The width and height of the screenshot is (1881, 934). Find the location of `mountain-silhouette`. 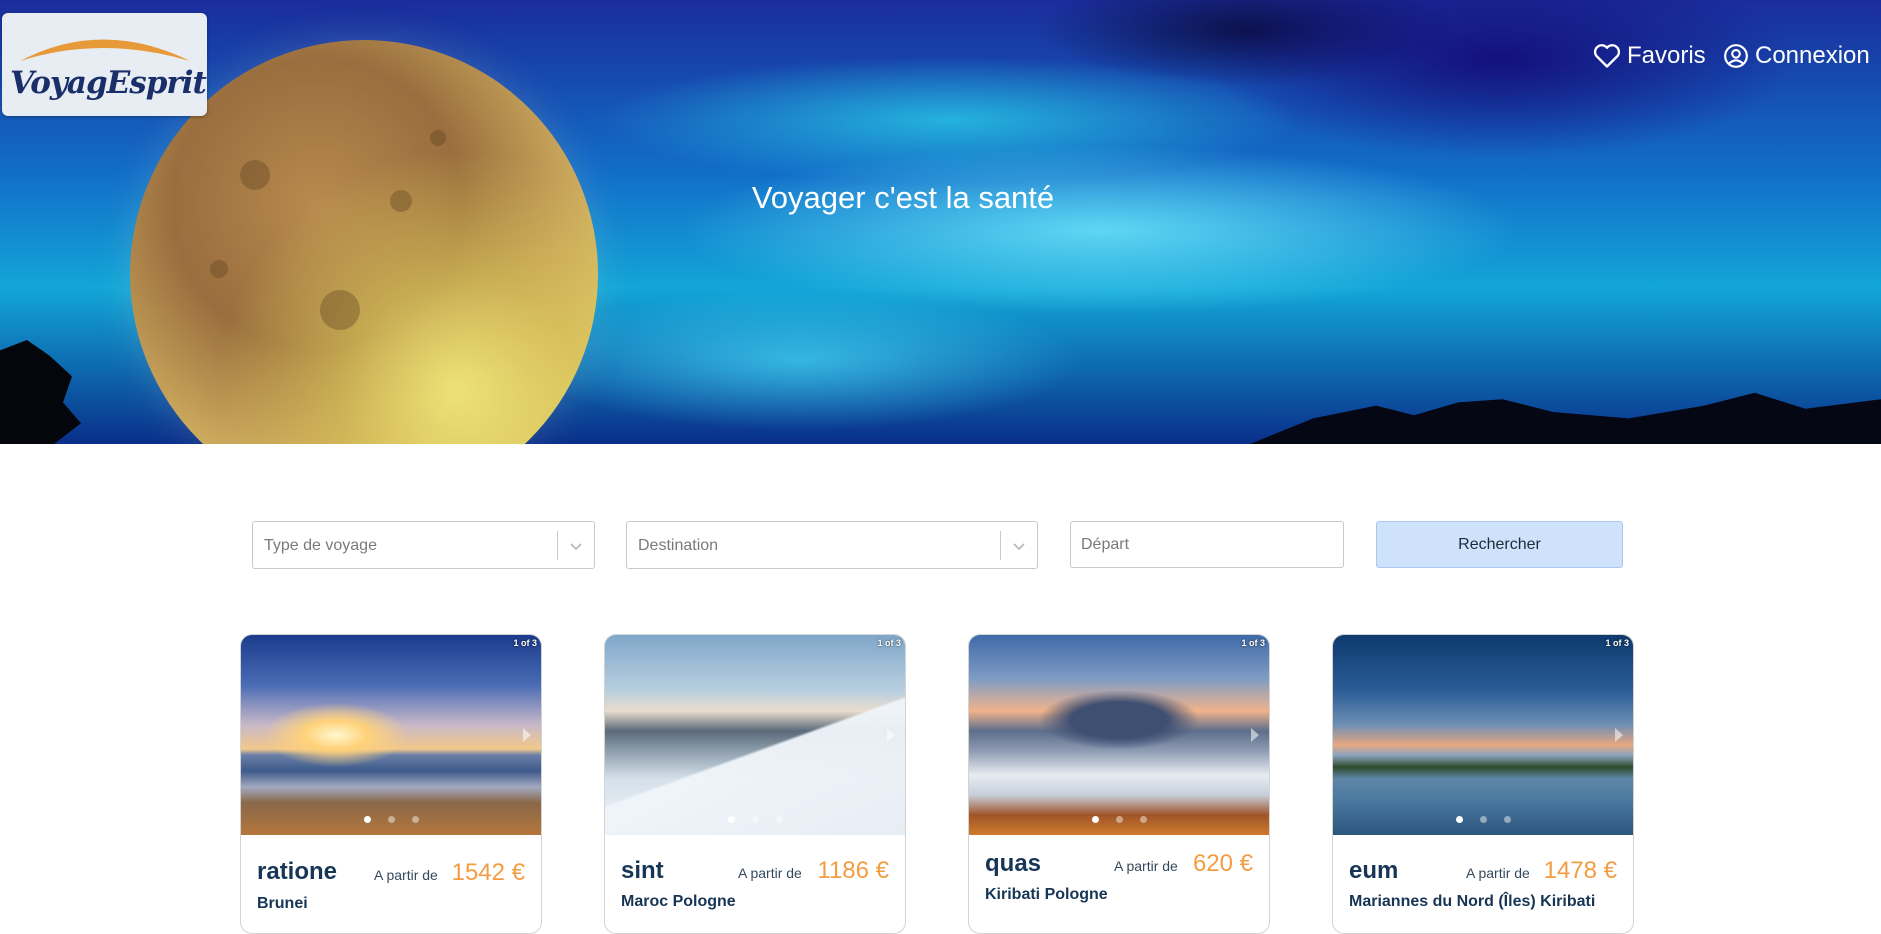

mountain-silhouette is located at coordinates (1565, 418).